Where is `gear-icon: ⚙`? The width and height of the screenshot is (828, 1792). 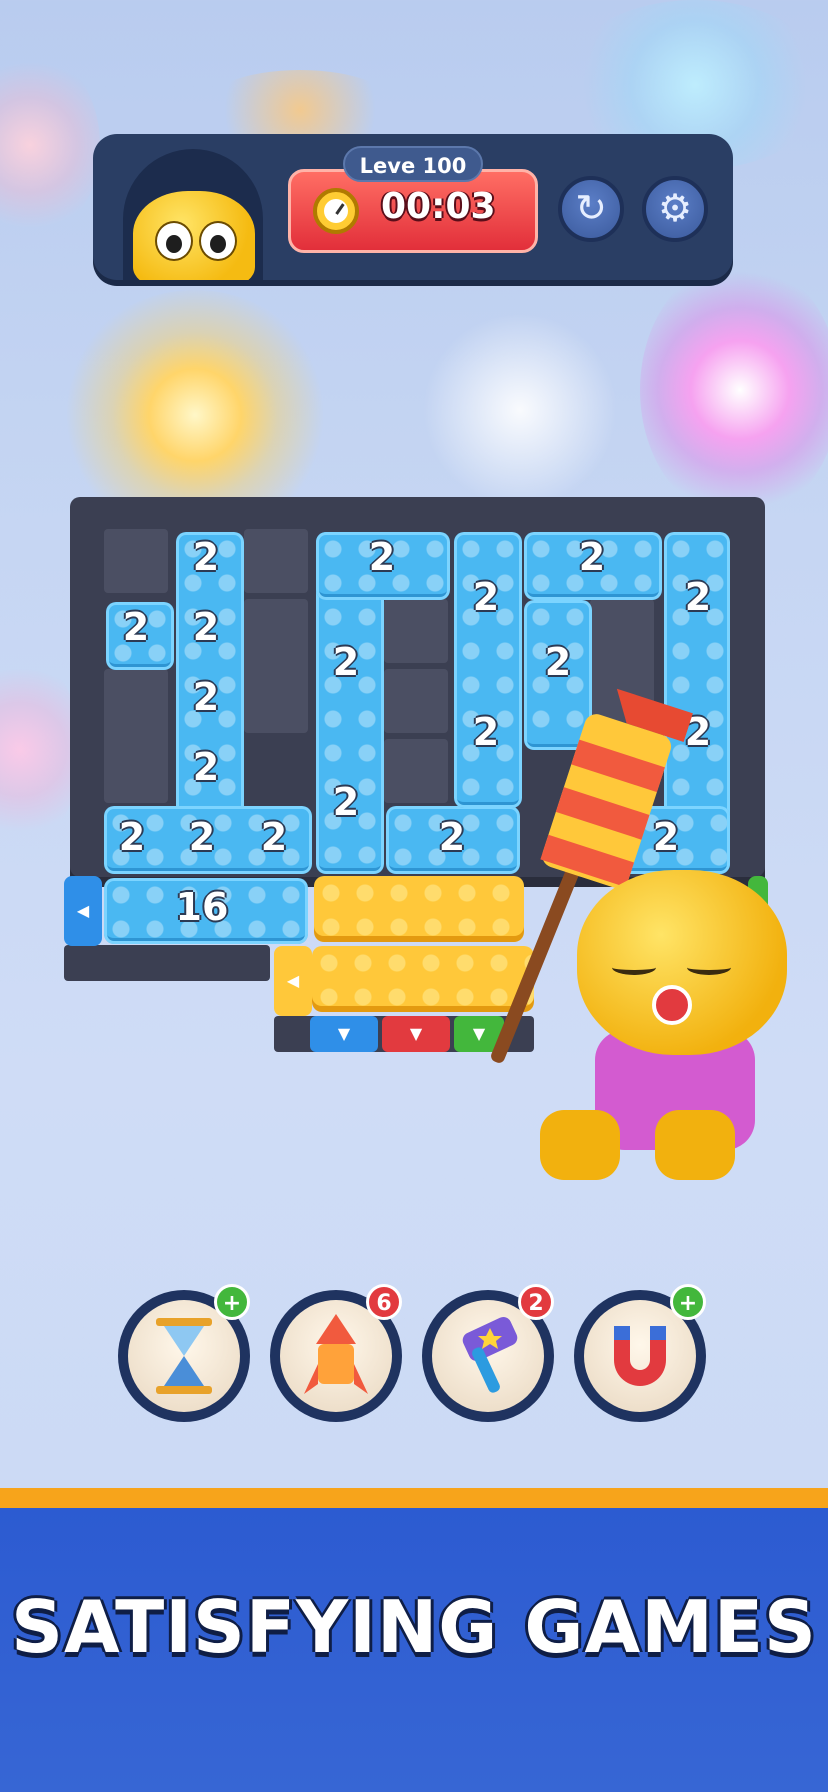 gear-icon: ⚙ is located at coordinates (675, 208).